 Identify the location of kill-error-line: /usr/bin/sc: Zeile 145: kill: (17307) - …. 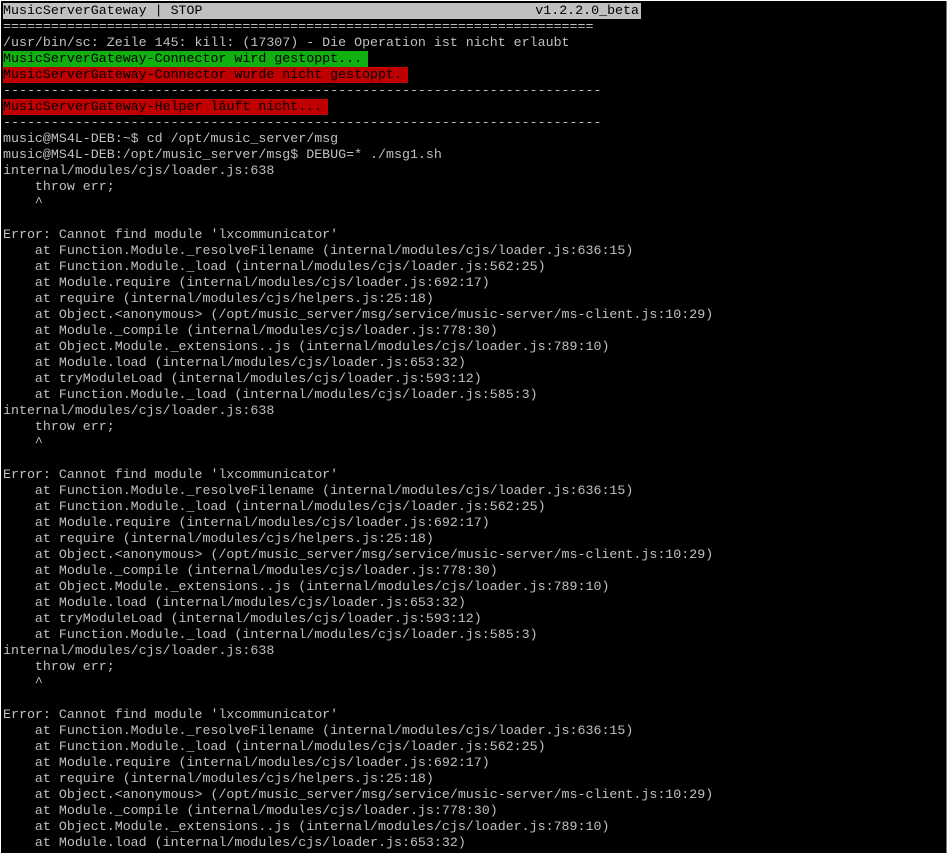
(286, 42).